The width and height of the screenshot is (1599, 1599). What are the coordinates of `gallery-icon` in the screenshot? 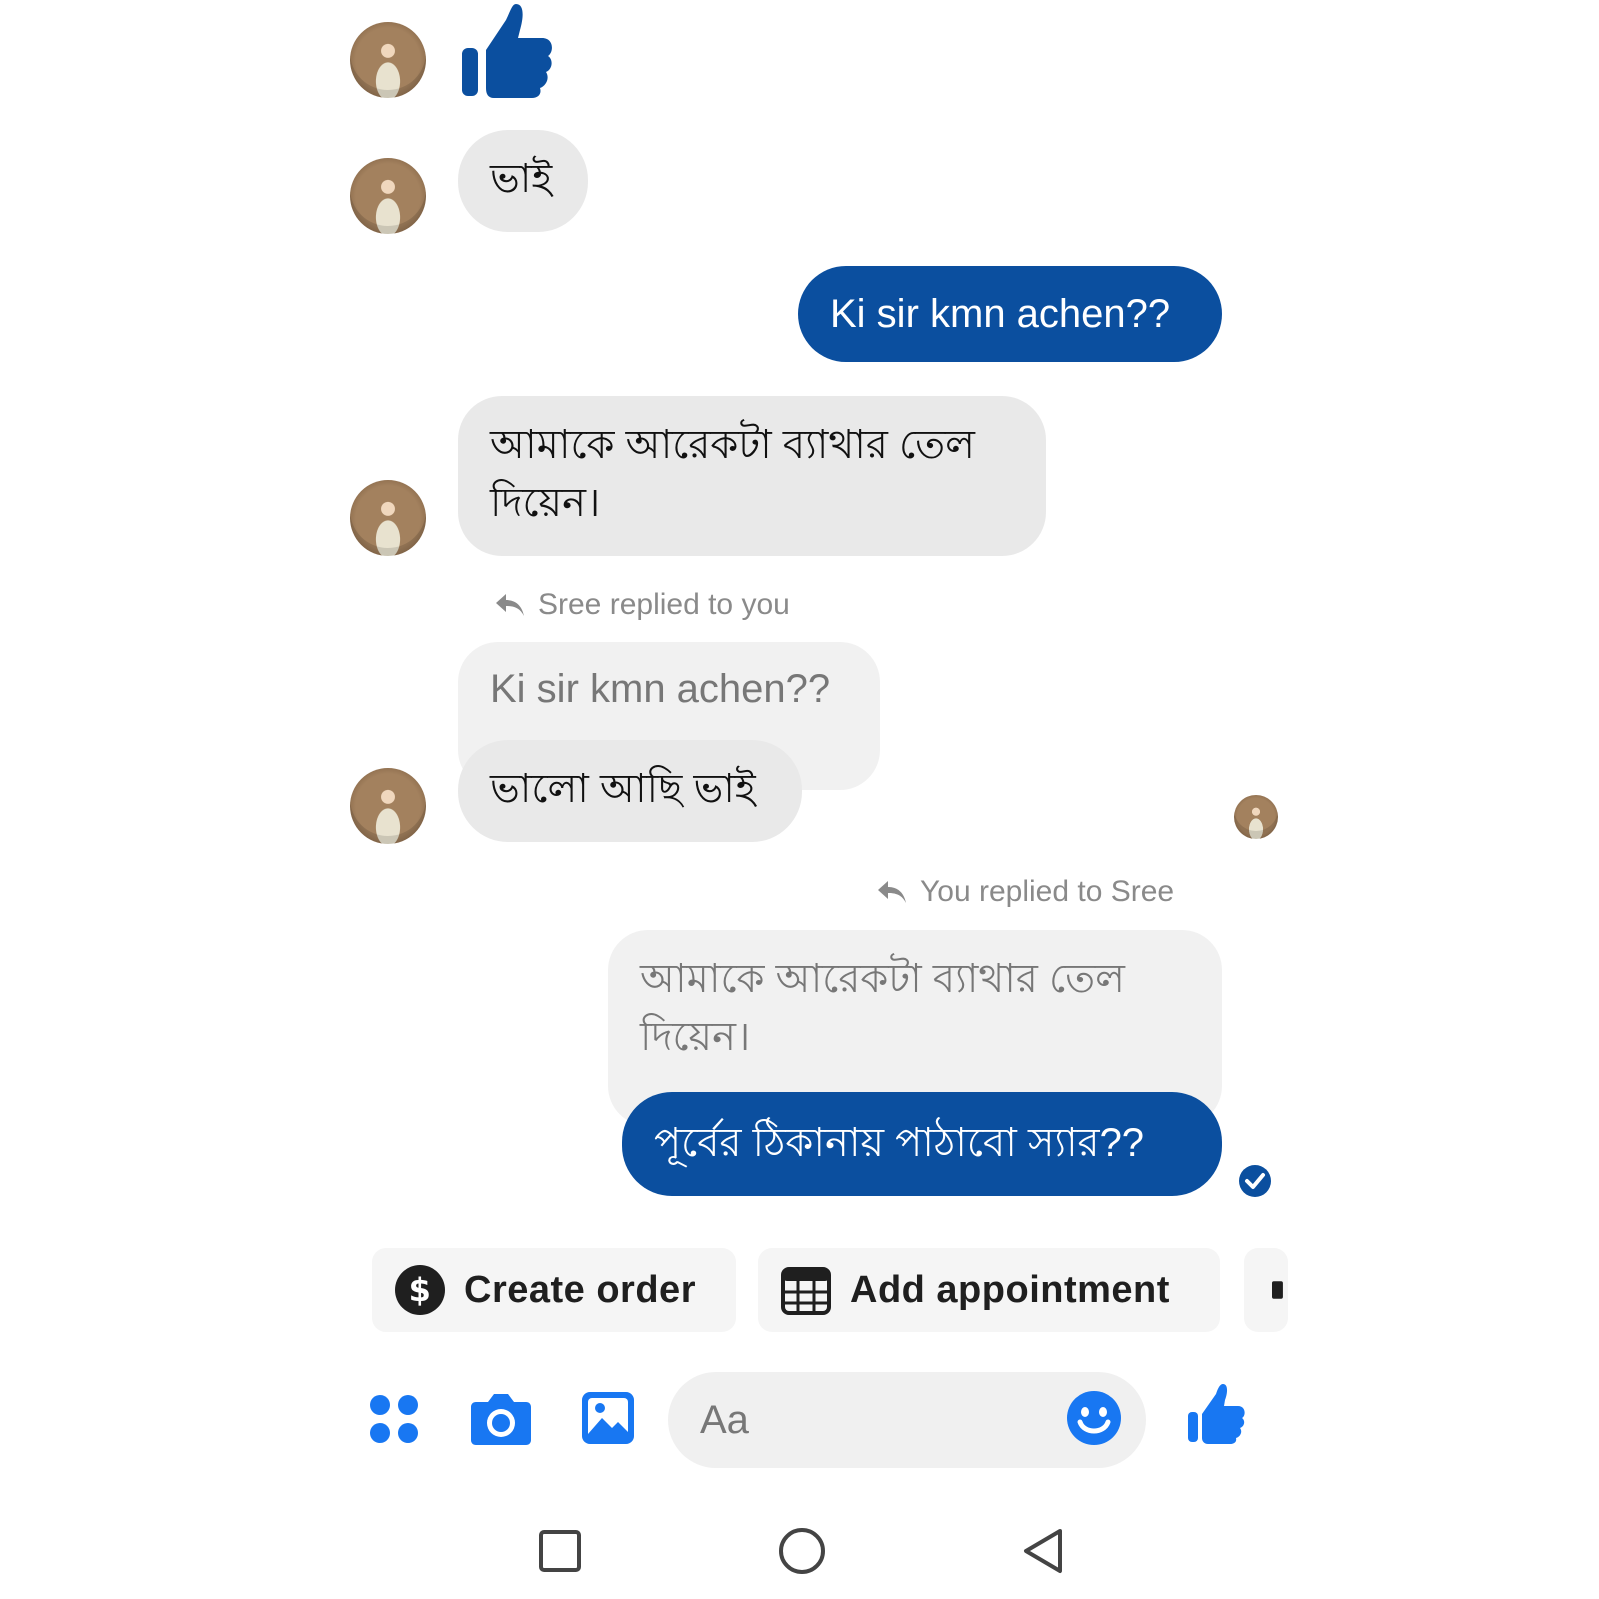 It's located at (608, 1418).